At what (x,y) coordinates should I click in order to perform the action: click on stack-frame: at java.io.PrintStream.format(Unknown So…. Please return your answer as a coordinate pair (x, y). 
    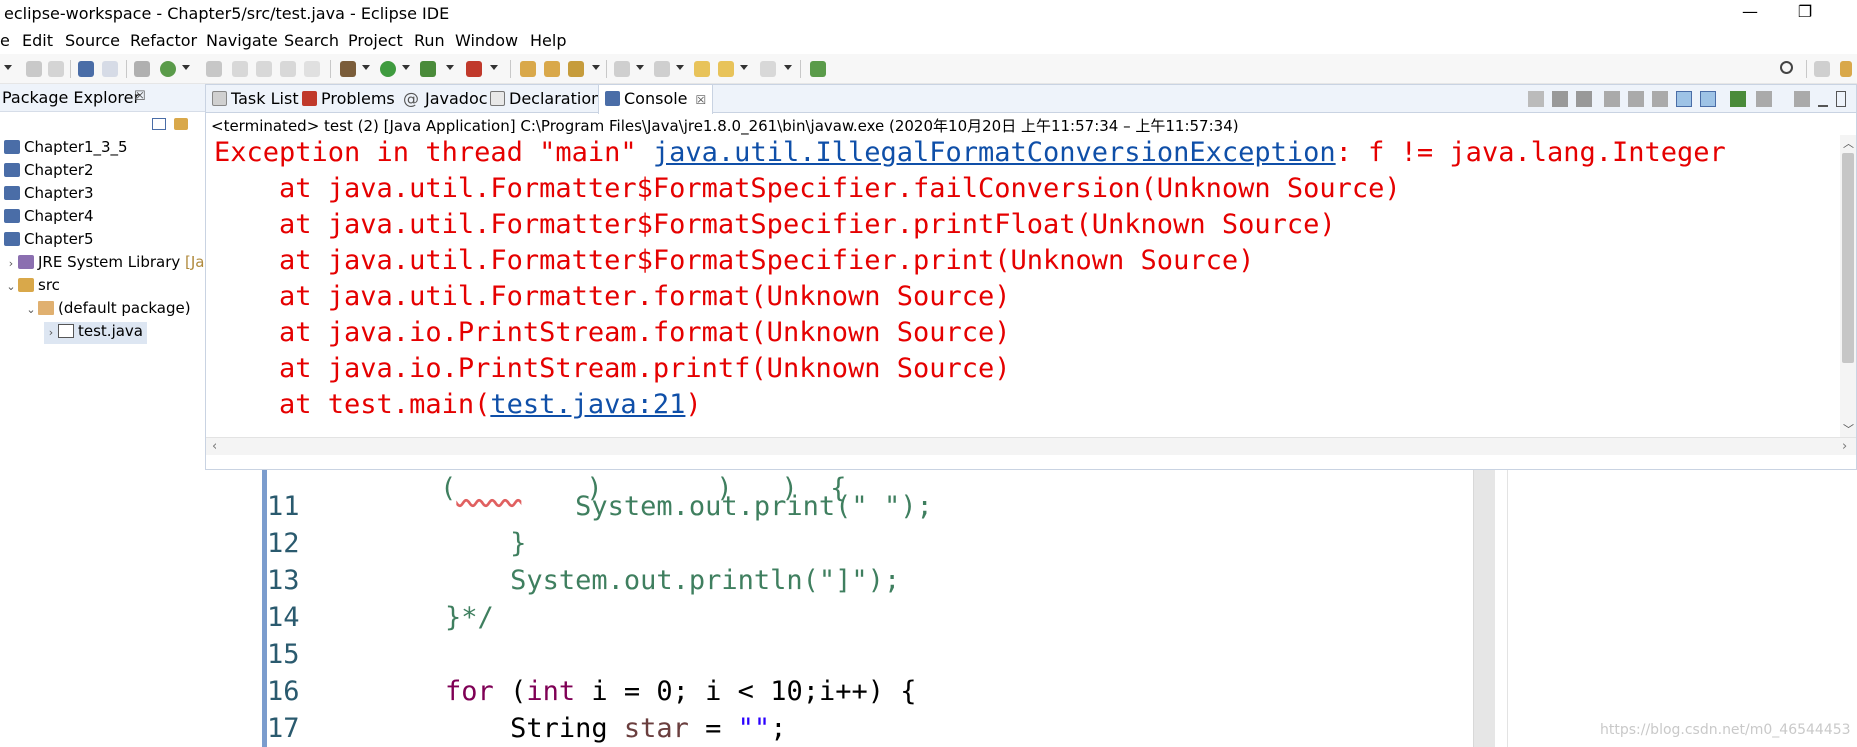
    Looking at the image, I should click on (612, 332).